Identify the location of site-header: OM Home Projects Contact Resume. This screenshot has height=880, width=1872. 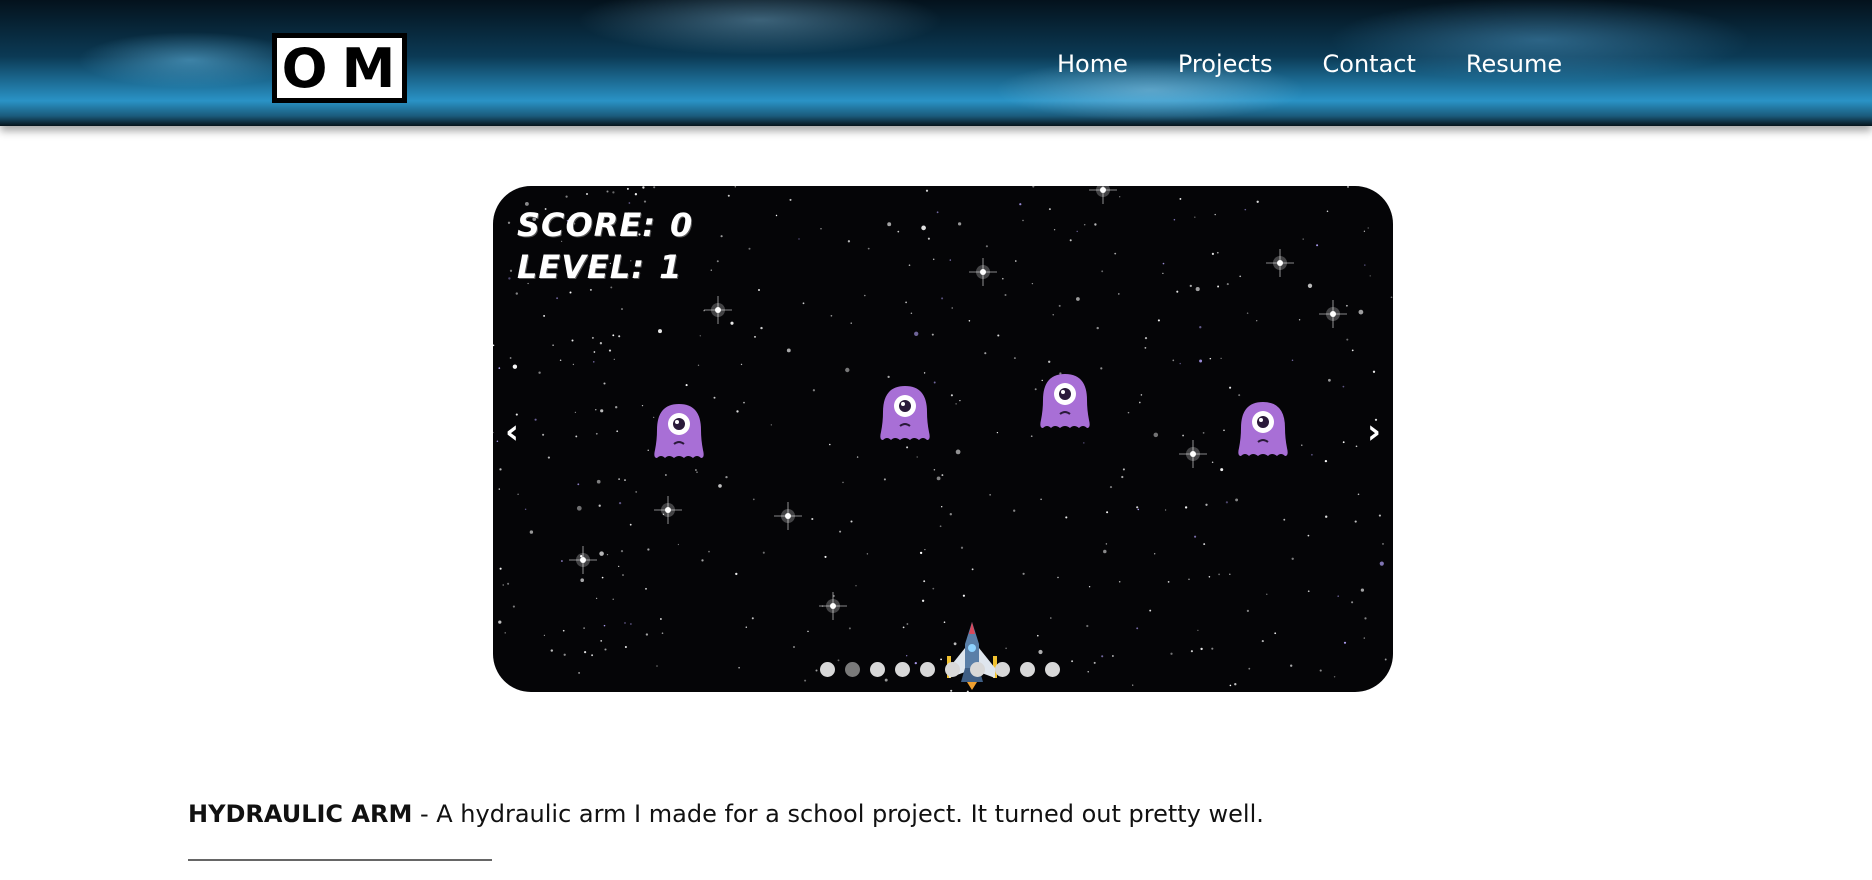
(936, 63).